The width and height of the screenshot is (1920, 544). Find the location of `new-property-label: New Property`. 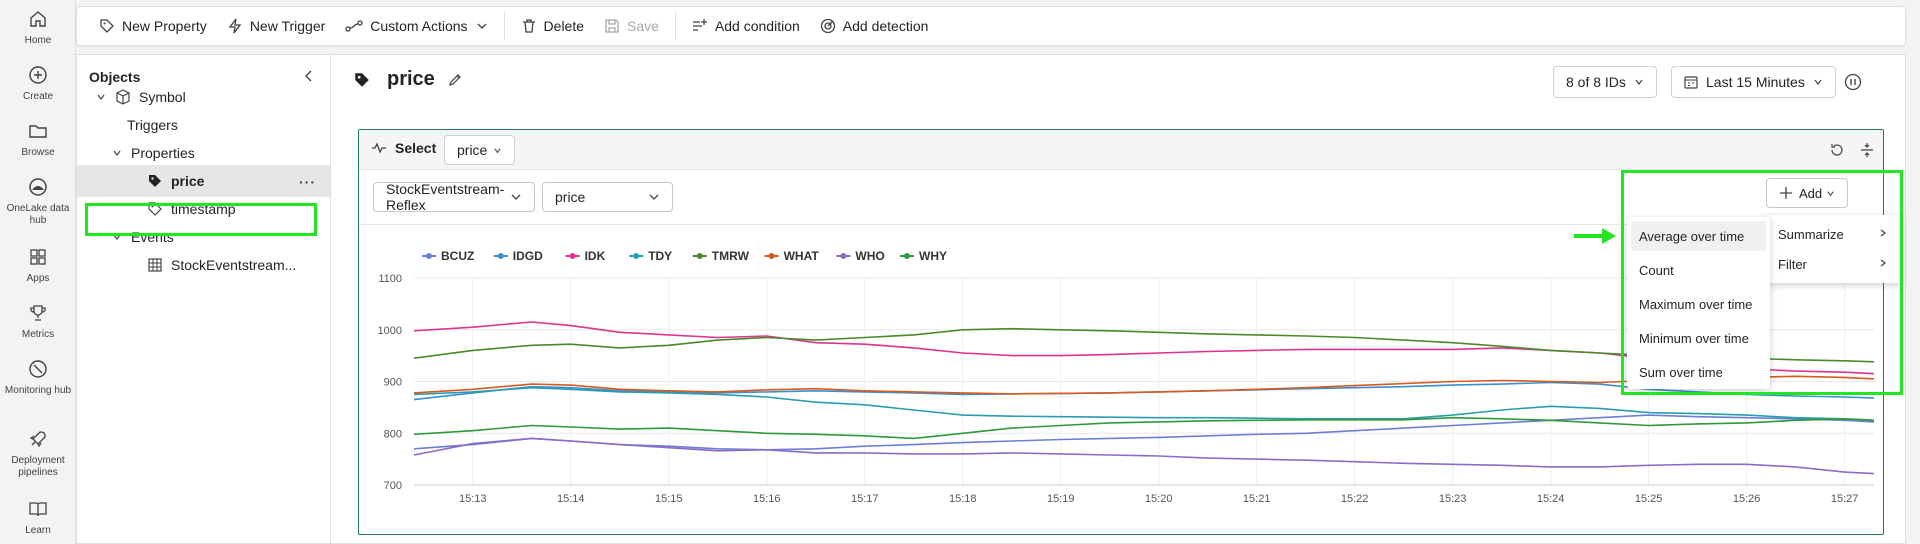

new-property-label: New Property is located at coordinates (164, 26).